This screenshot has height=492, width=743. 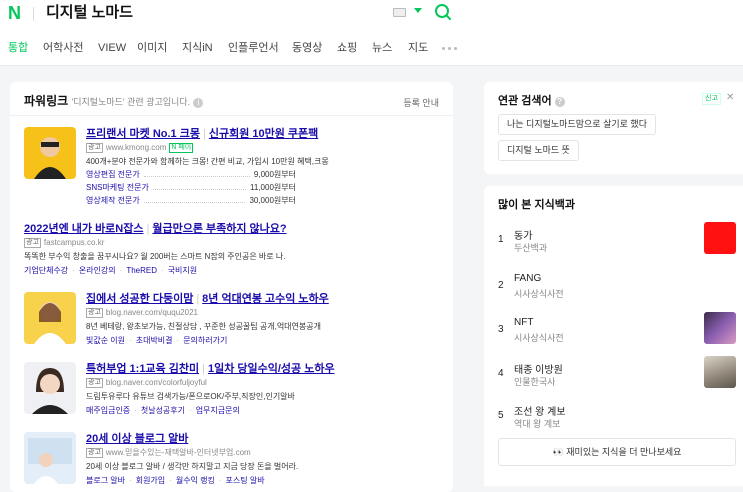 What do you see at coordinates (231, 115) in the screenshot?
I see `divider` at bounding box center [231, 115].